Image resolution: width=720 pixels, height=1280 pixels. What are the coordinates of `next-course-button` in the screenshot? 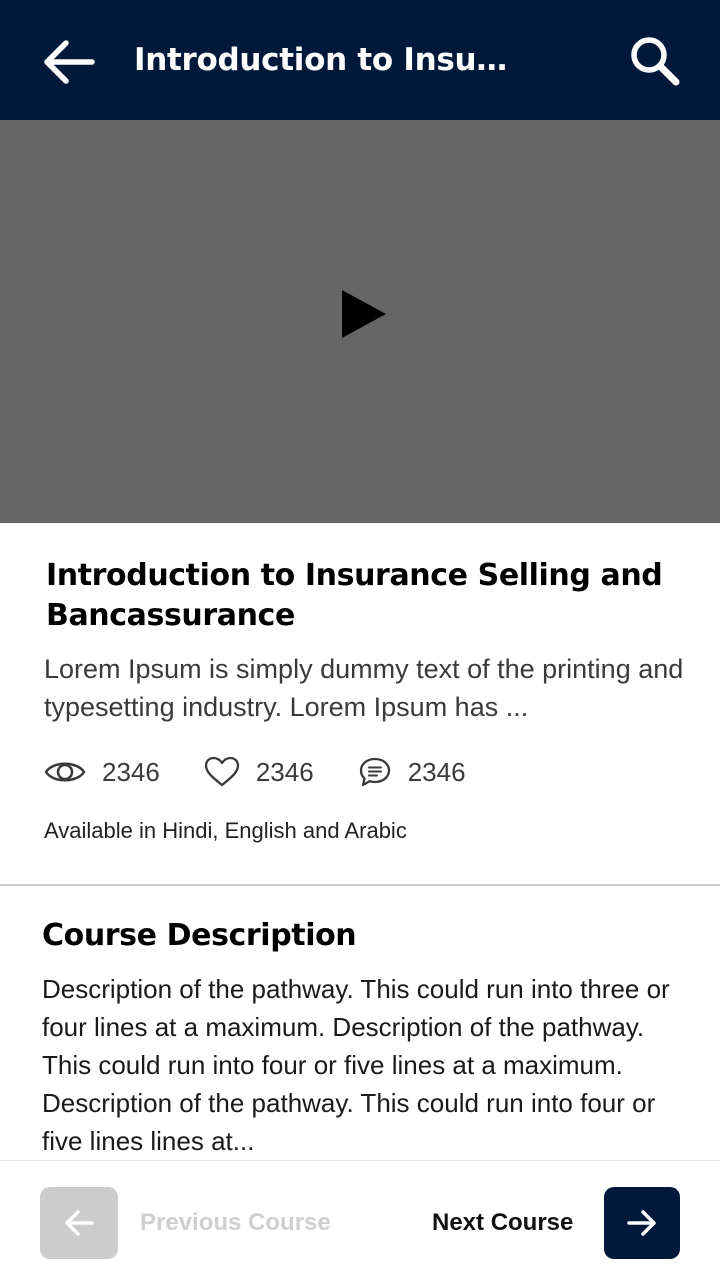 It's located at (642, 1223).